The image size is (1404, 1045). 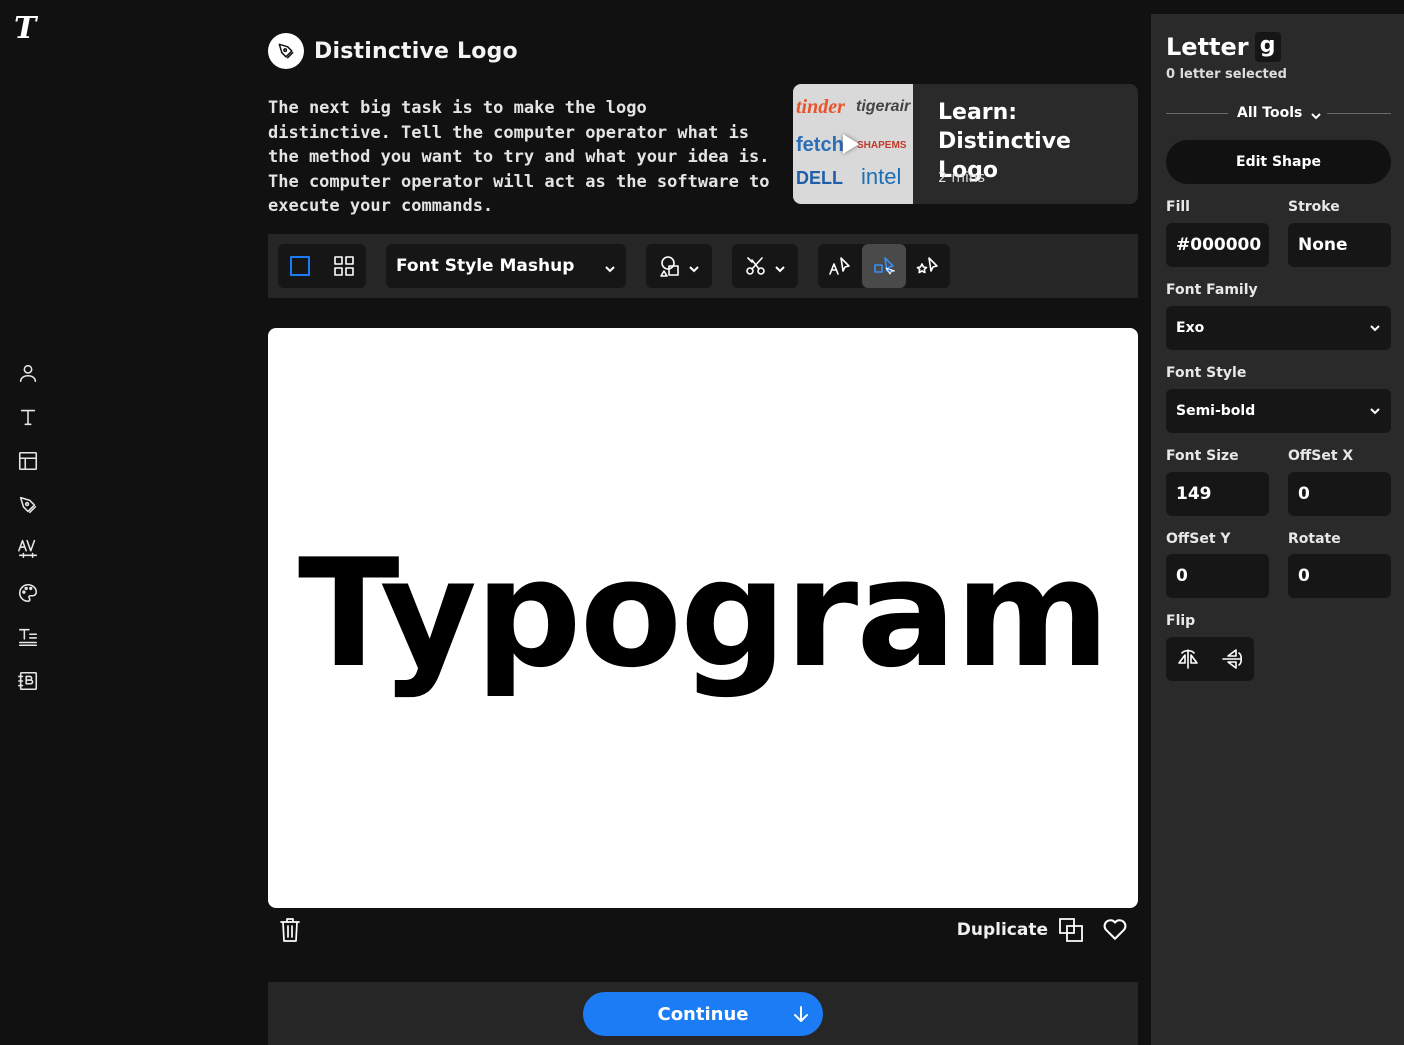 I want to click on scissors-icon, so click(x=755, y=266).